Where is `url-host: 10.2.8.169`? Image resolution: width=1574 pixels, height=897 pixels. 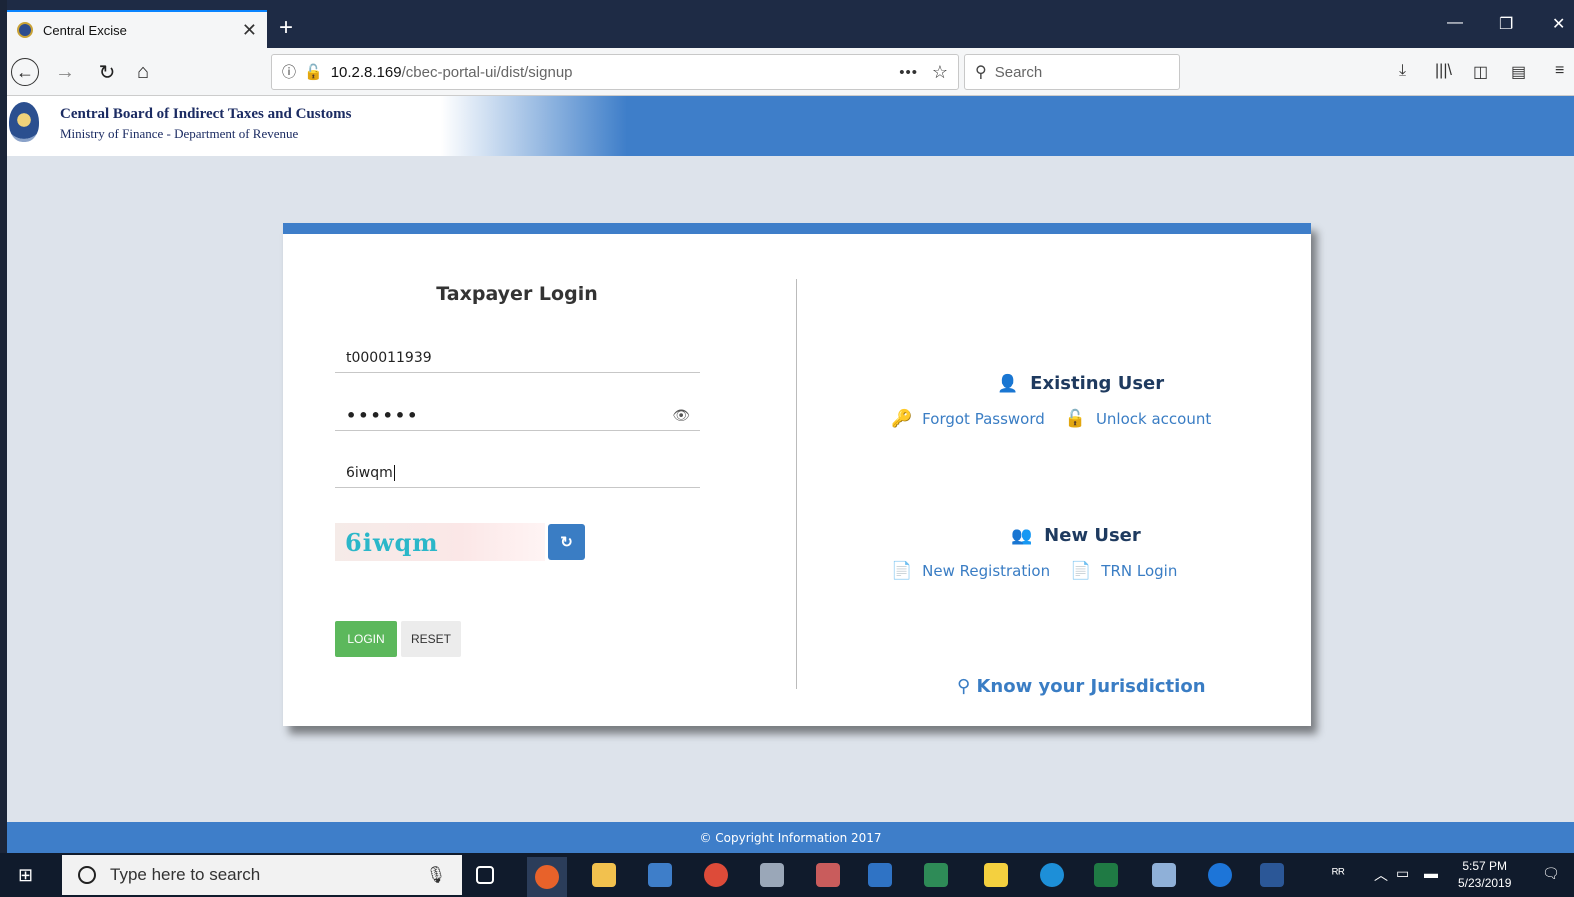 url-host: 10.2.8.169 is located at coordinates (366, 72).